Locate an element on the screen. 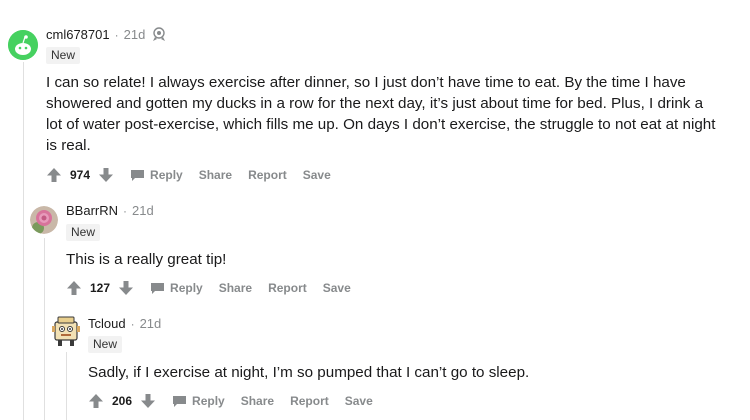  username: cml678701 is located at coordinates (78, 34).